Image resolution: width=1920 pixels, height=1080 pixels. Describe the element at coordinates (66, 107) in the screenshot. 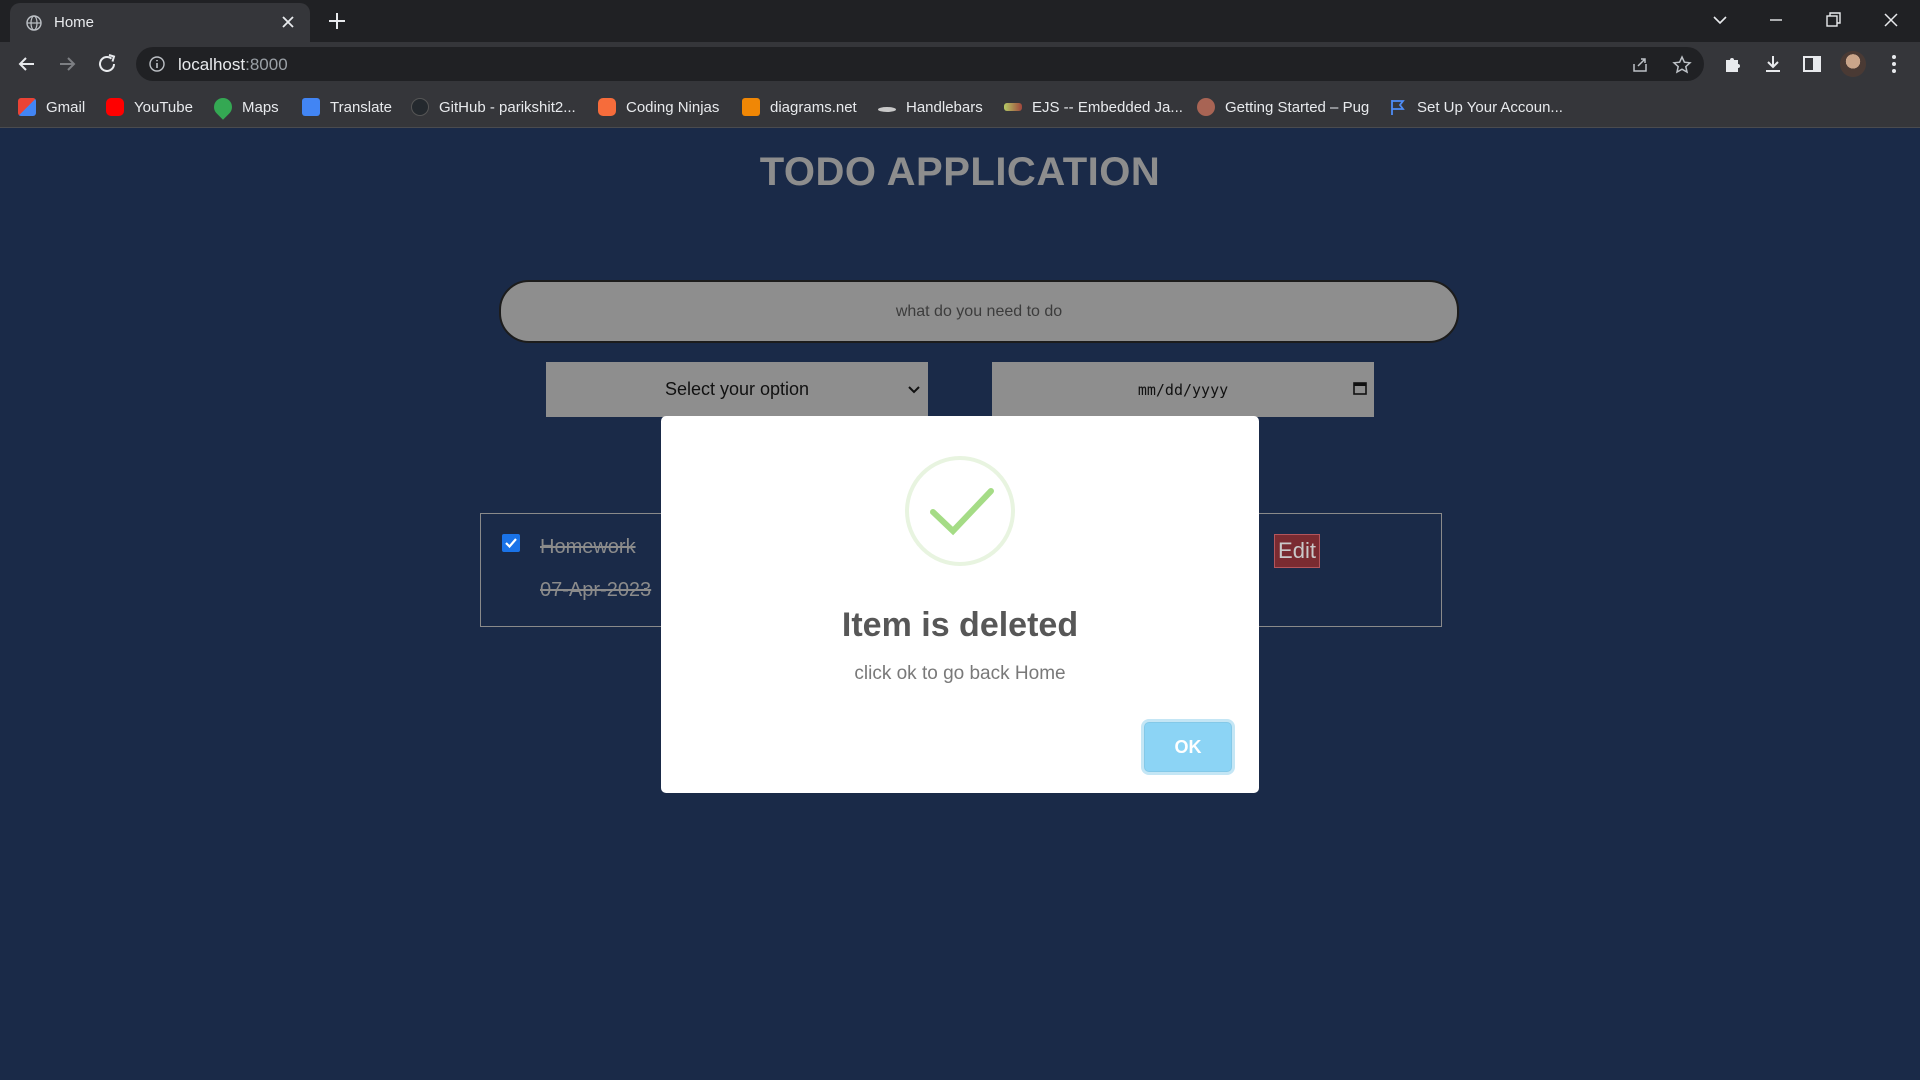

I see `bookmark-label: Gmail` at that location.